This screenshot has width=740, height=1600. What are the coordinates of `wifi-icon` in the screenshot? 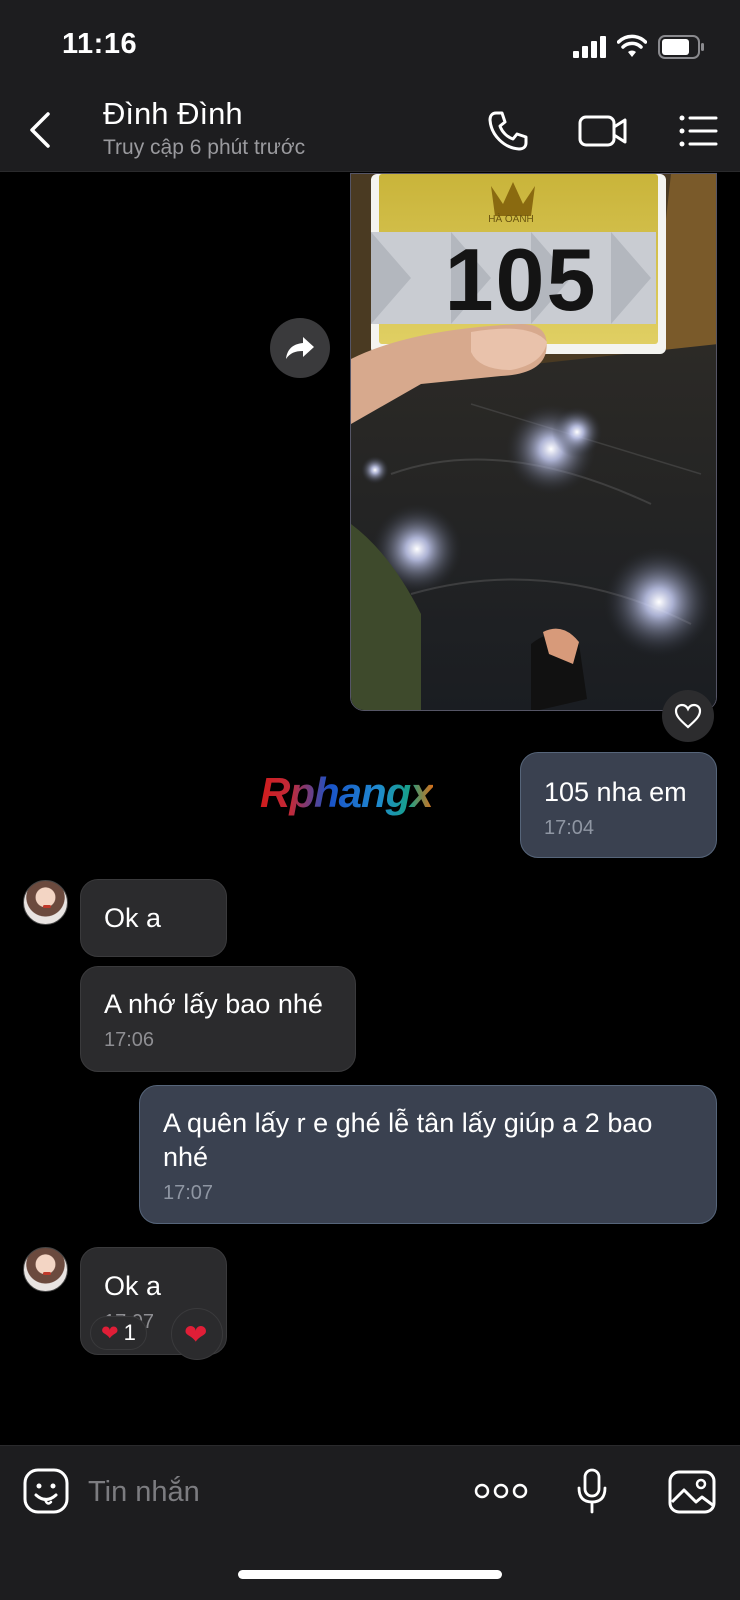 It's located at (632, 45).